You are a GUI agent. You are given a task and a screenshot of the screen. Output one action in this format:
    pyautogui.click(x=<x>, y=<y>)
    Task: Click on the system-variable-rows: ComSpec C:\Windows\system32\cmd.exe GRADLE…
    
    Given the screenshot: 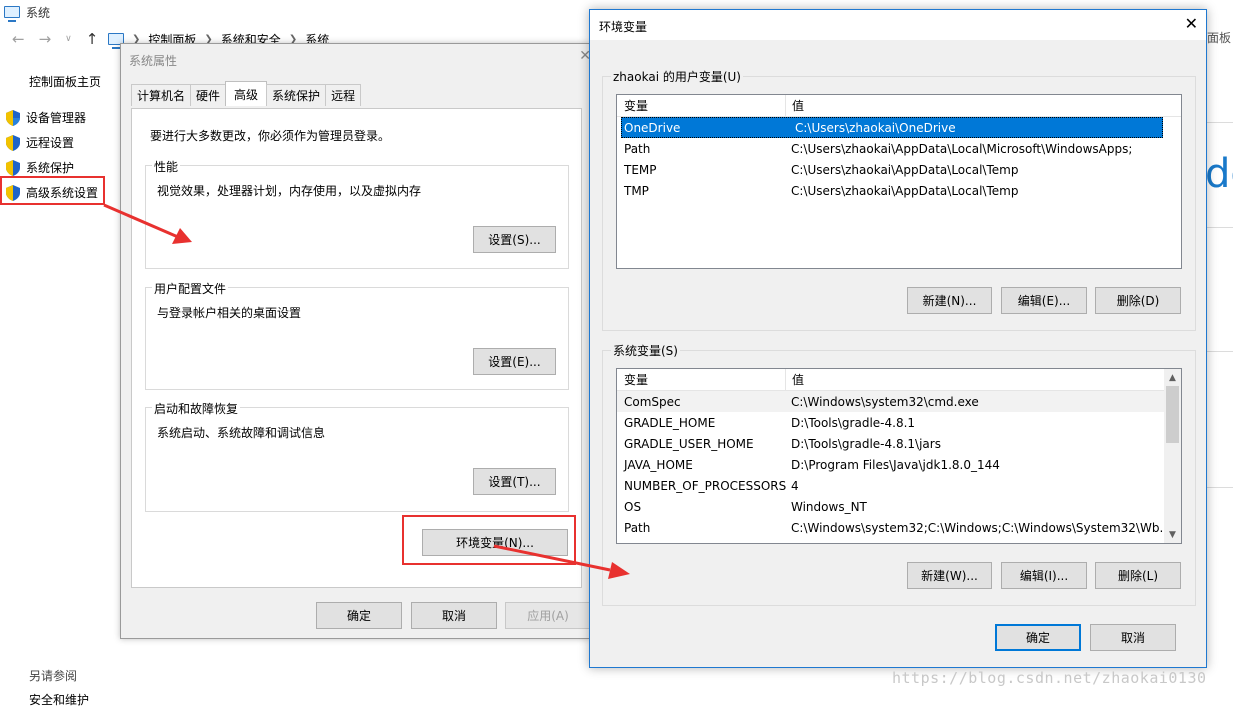 What is the action you would take?
    pyautogui.click(x=890, y=464)
    